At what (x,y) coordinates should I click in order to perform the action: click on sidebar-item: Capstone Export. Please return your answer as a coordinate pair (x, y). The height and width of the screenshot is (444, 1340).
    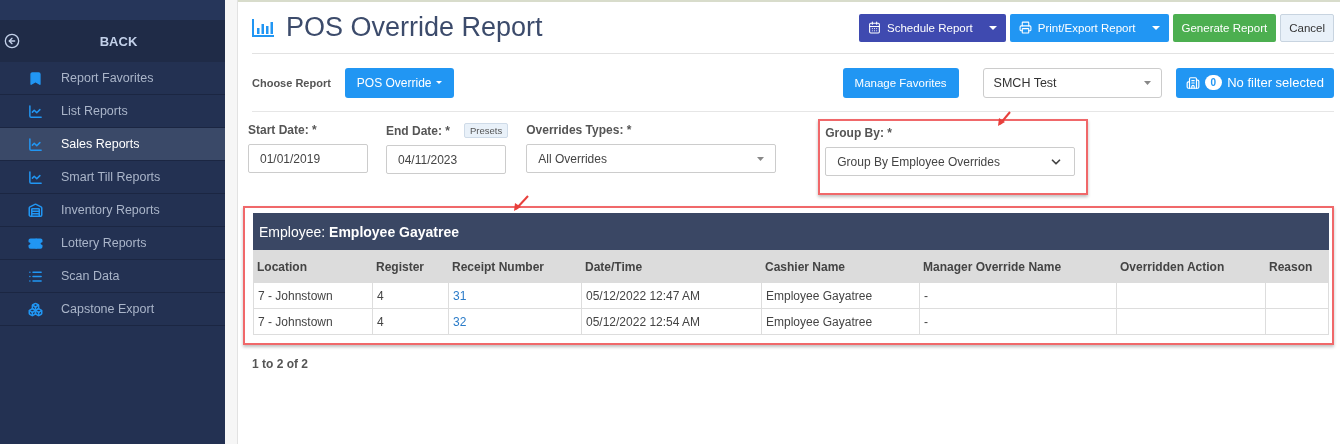
    Looking at the image, I should click on (112, 309).